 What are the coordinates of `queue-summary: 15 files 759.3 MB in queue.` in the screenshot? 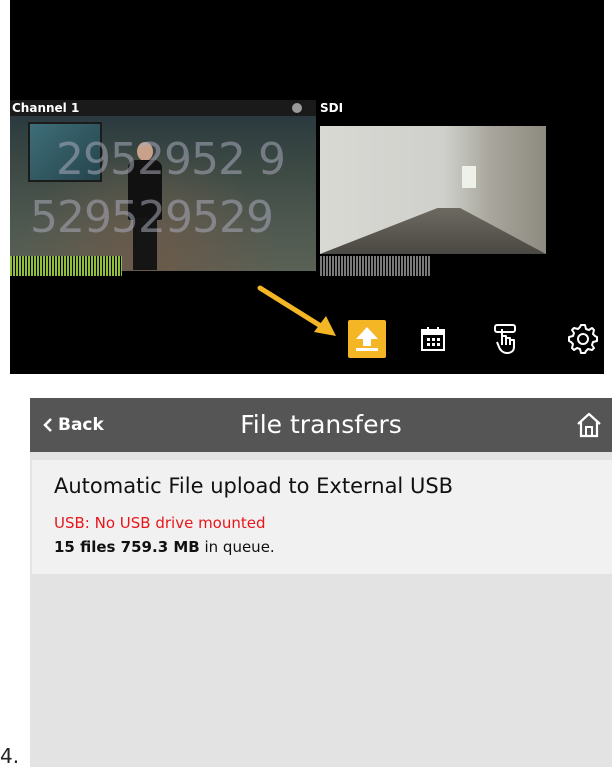 It's located at (164, 547).